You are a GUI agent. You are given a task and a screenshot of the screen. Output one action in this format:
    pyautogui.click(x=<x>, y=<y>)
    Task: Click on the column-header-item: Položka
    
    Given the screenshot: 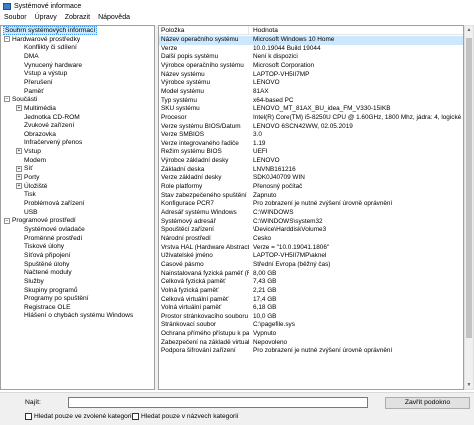 What is the action you would take?
    pyautogui.click(x=204, y=30)
    